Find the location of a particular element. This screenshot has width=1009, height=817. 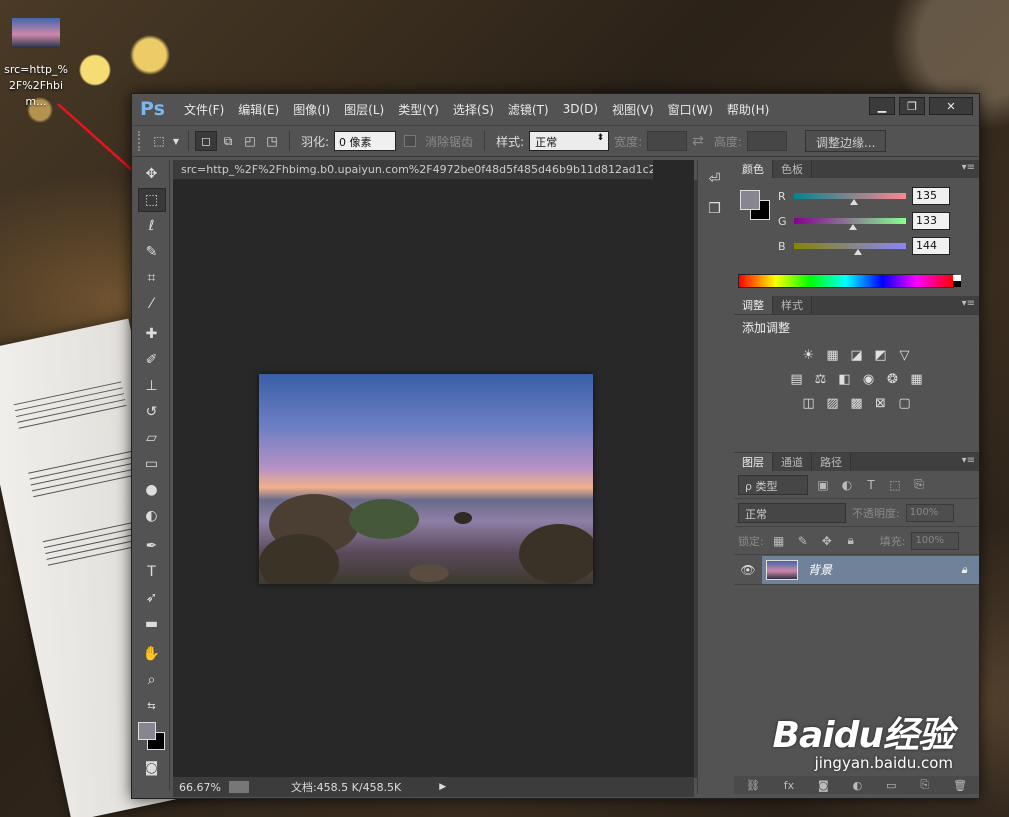

3d-panel-icon: ❒ is located at coordinates (715, 209).